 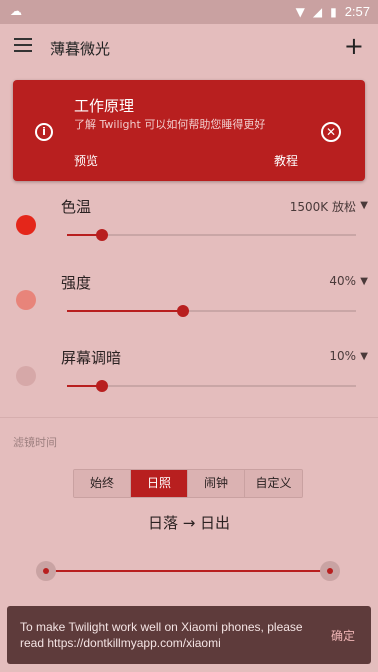 What do you see at coordinates (354, 46) in the screenshot?
I see `add-icon: +` at bounding box center [354, 46].